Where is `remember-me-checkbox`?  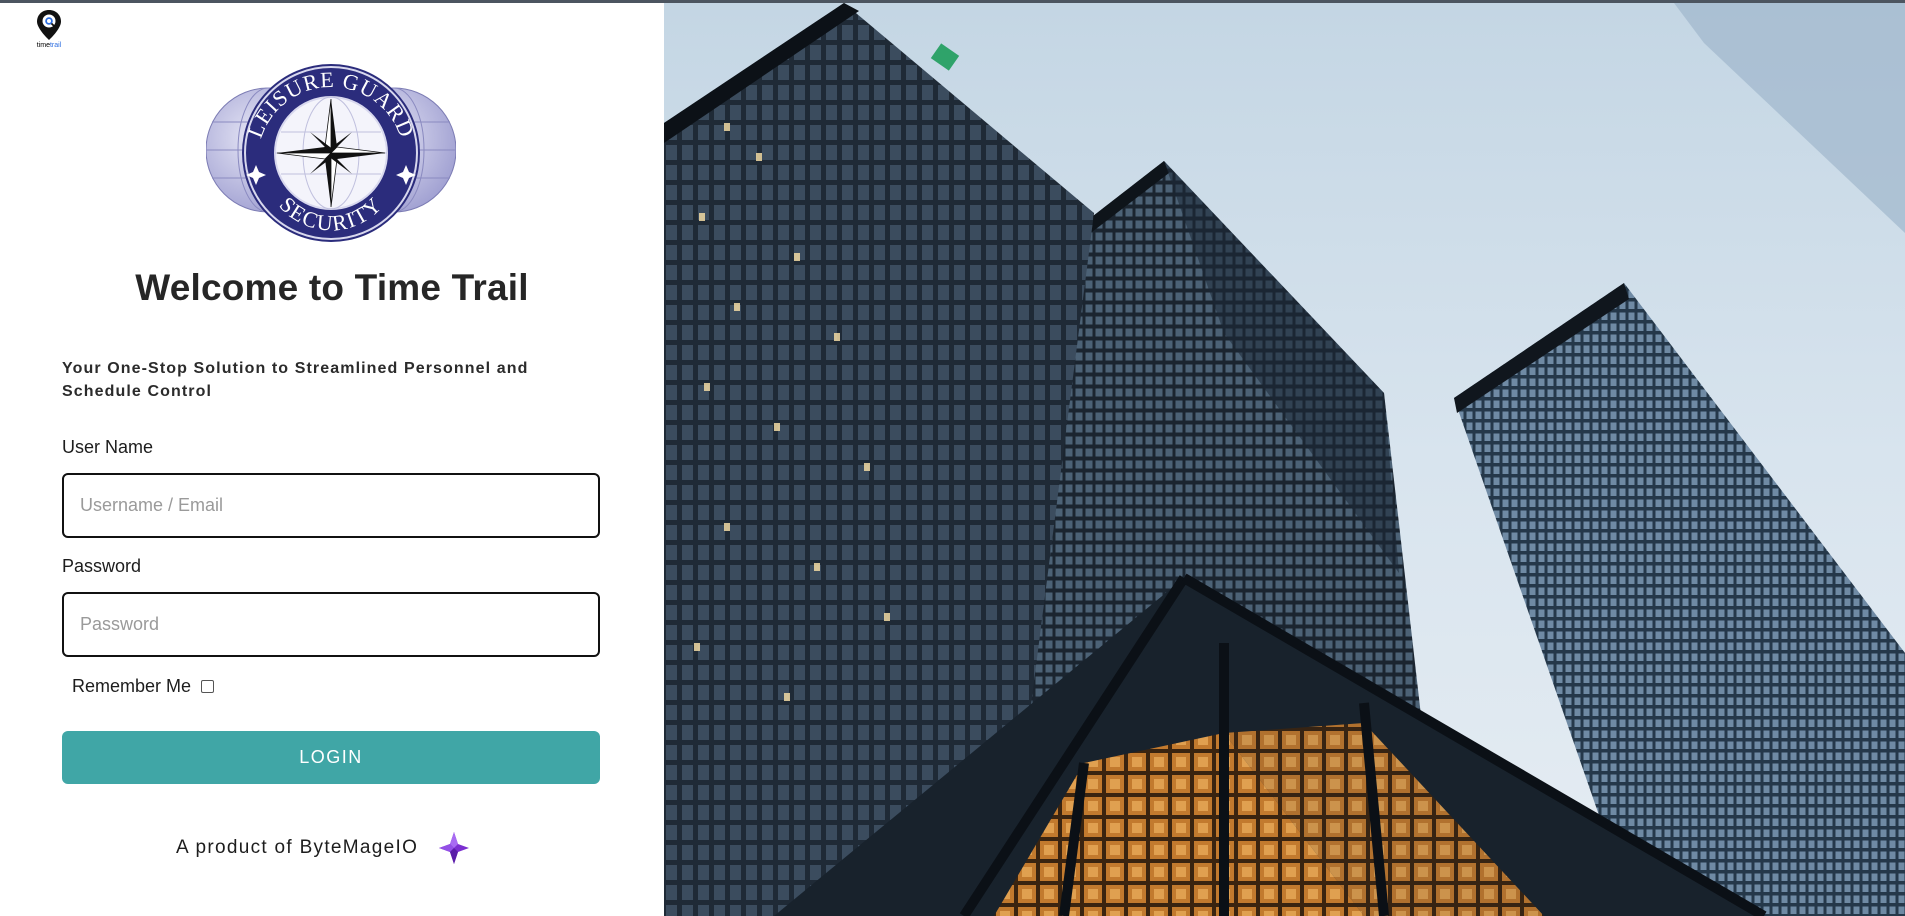 remember-me-checkbox is located at coordinates (208, 686).